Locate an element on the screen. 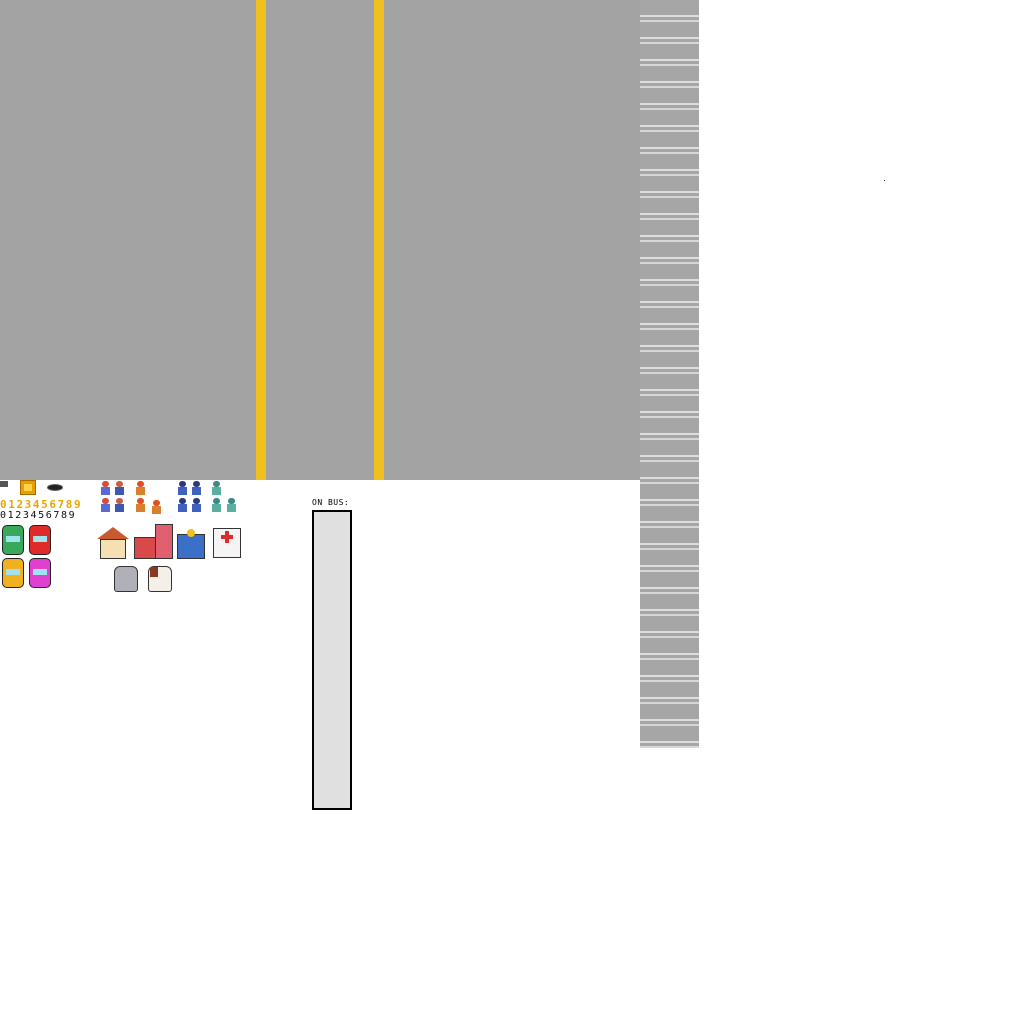 The width and height of the screenshot is (1024, 1024). fire-station-tower is located at coordinates (164, 541).